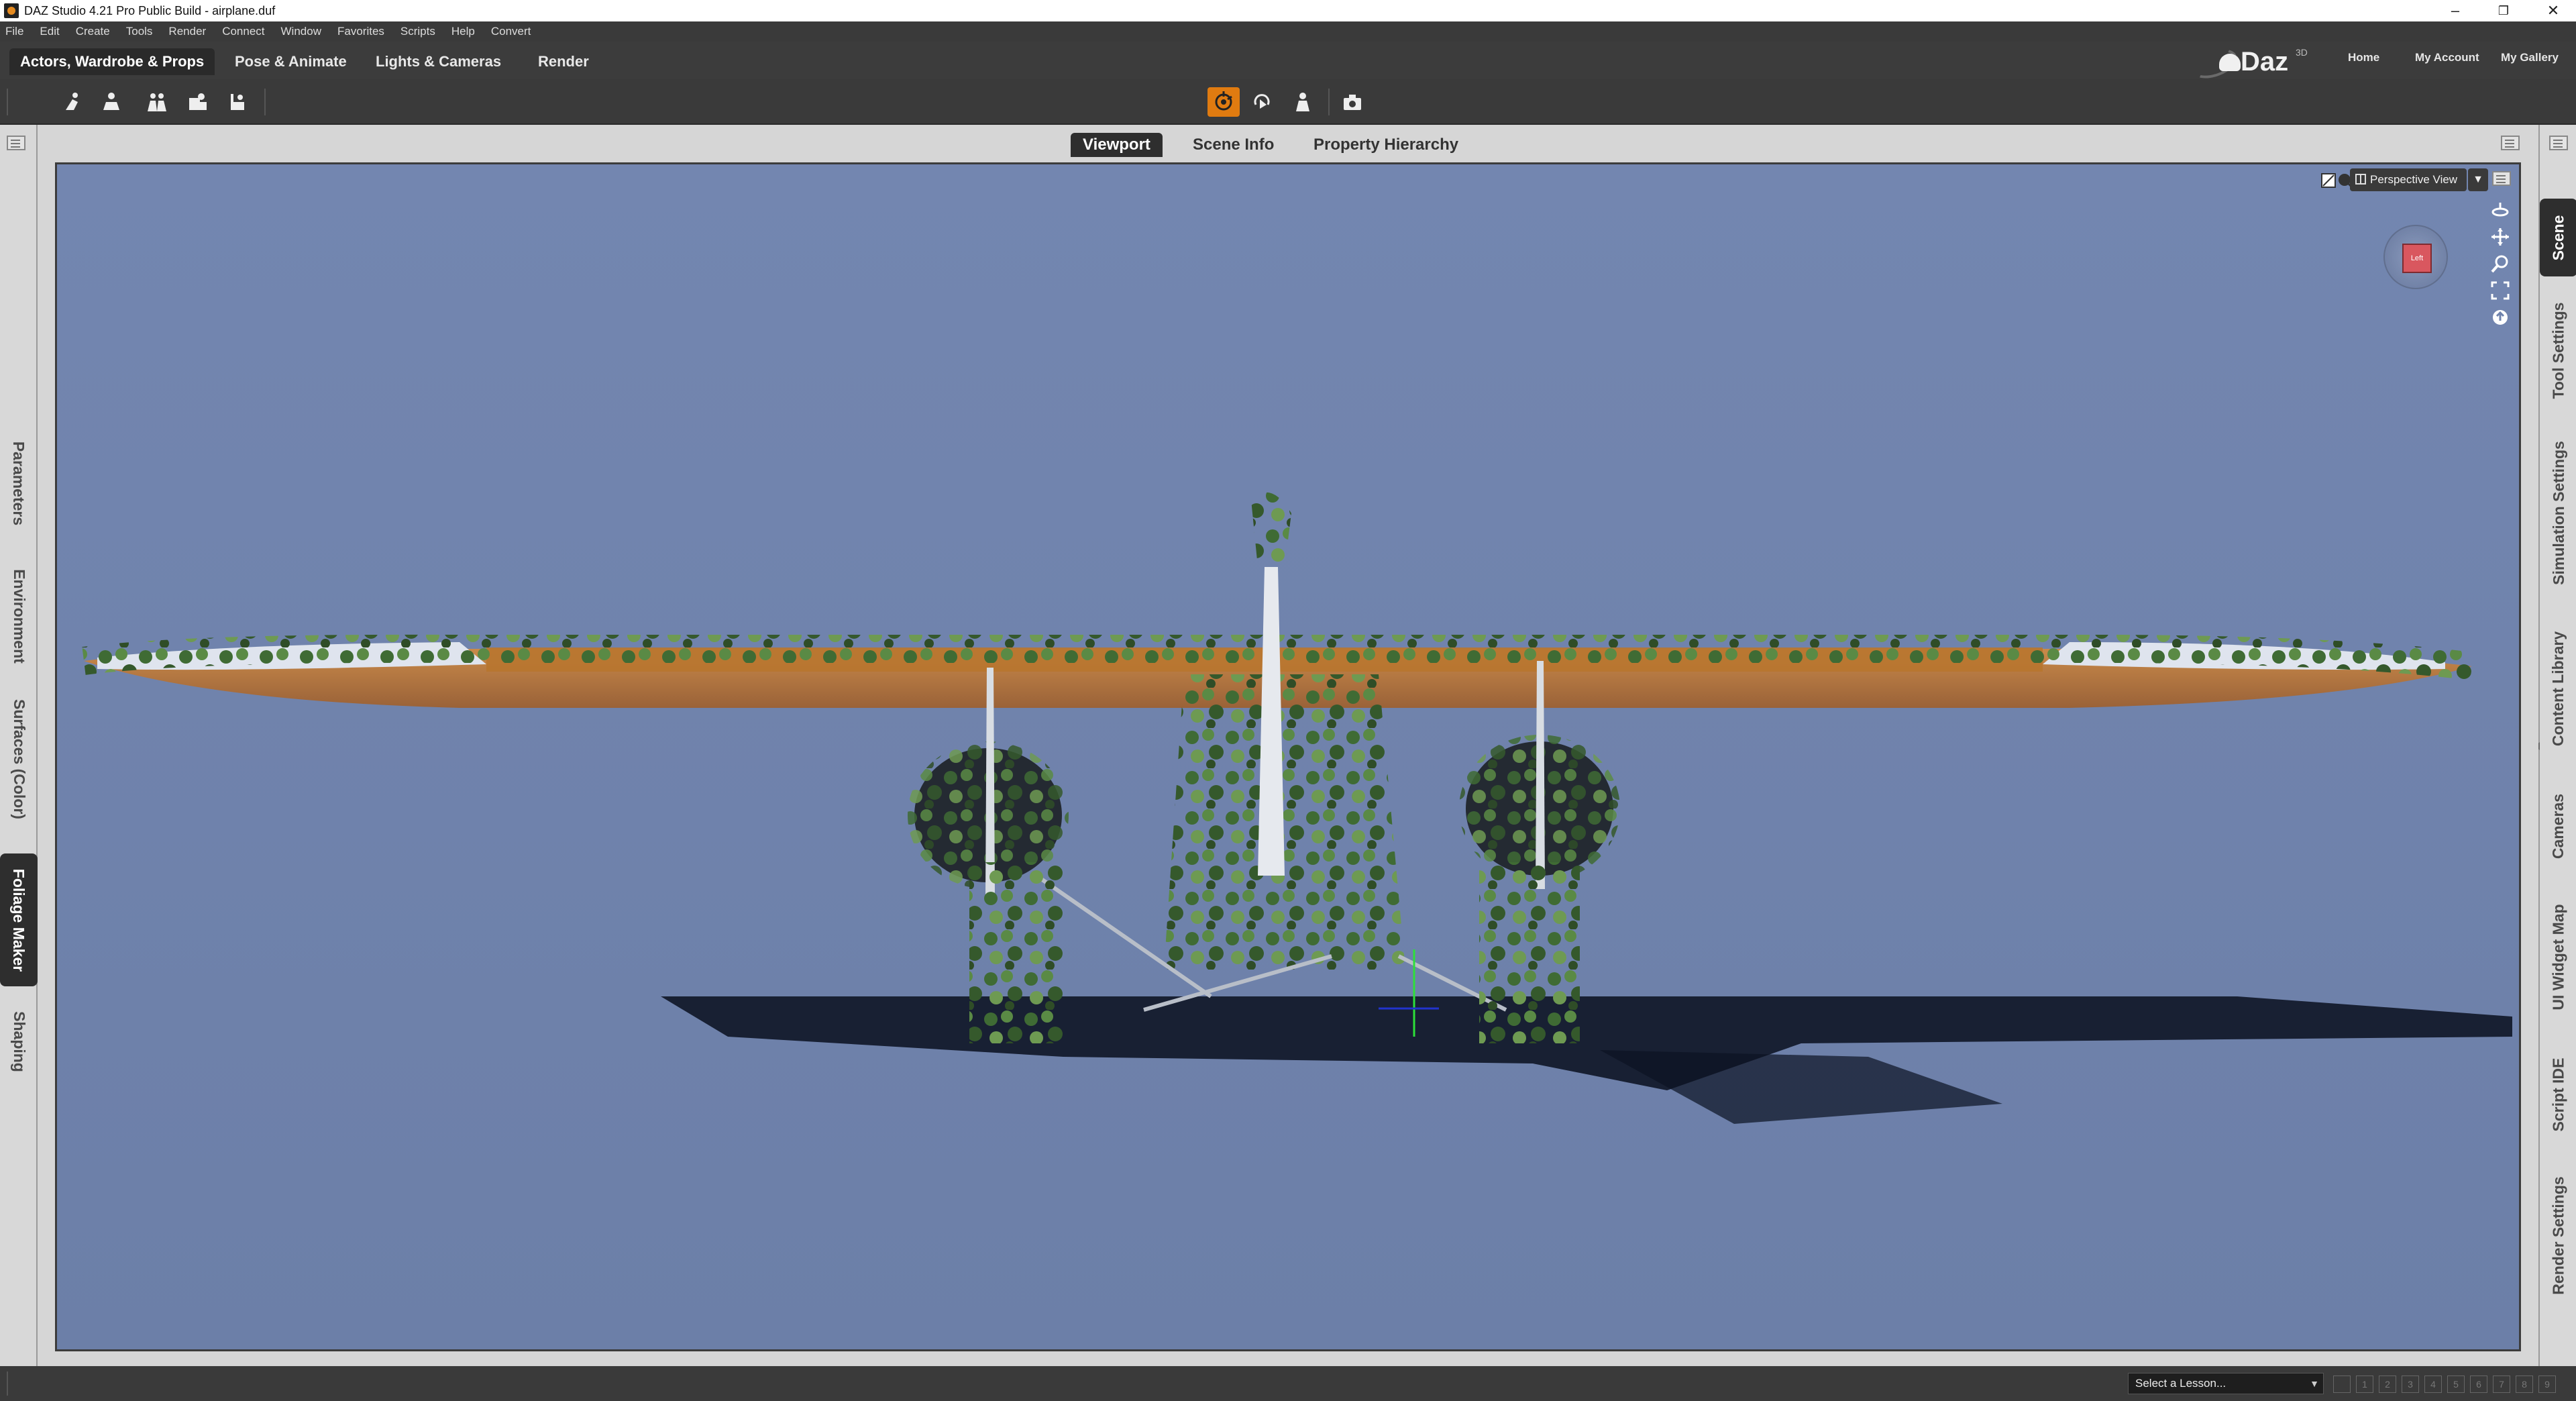  What do you see at coordinates (291, 61) in the screenshot?
I see `tab-pose-animate: Pose & Animate` at bounding box center [291, 61].